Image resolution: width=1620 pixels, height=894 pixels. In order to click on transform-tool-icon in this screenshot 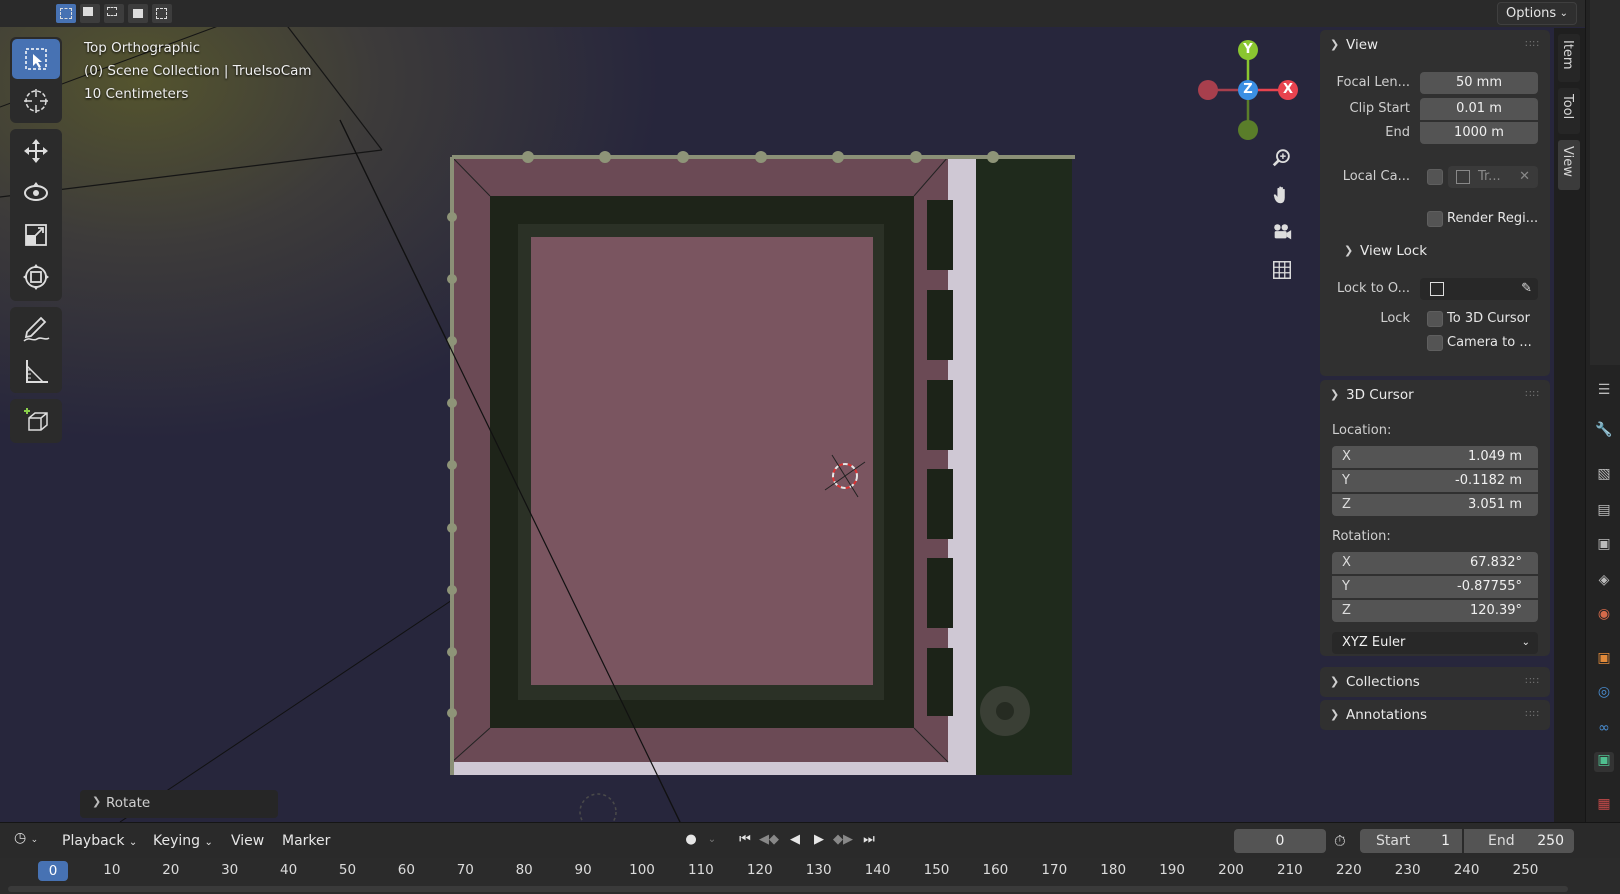, I will do `click(36, 277)`.